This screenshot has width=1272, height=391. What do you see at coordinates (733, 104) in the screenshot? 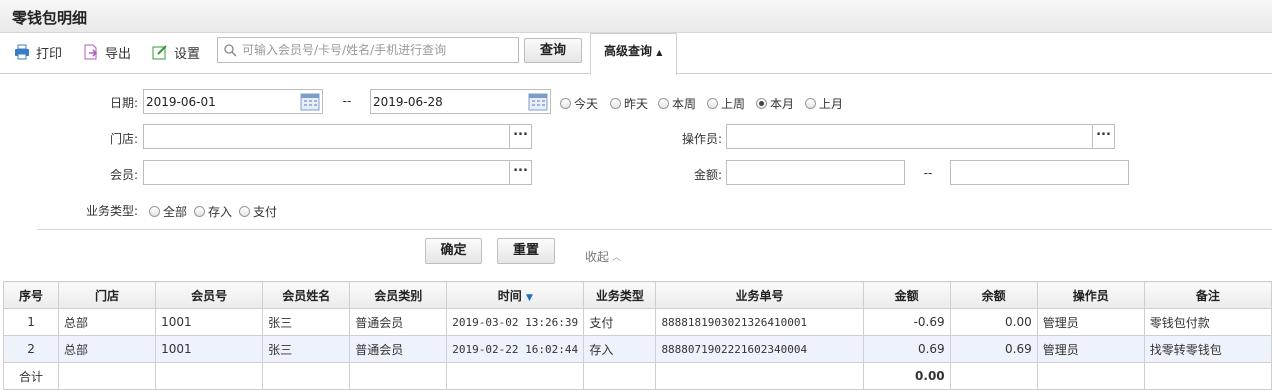
I see `radio-label: 上周` at bounding box center [733, 104].